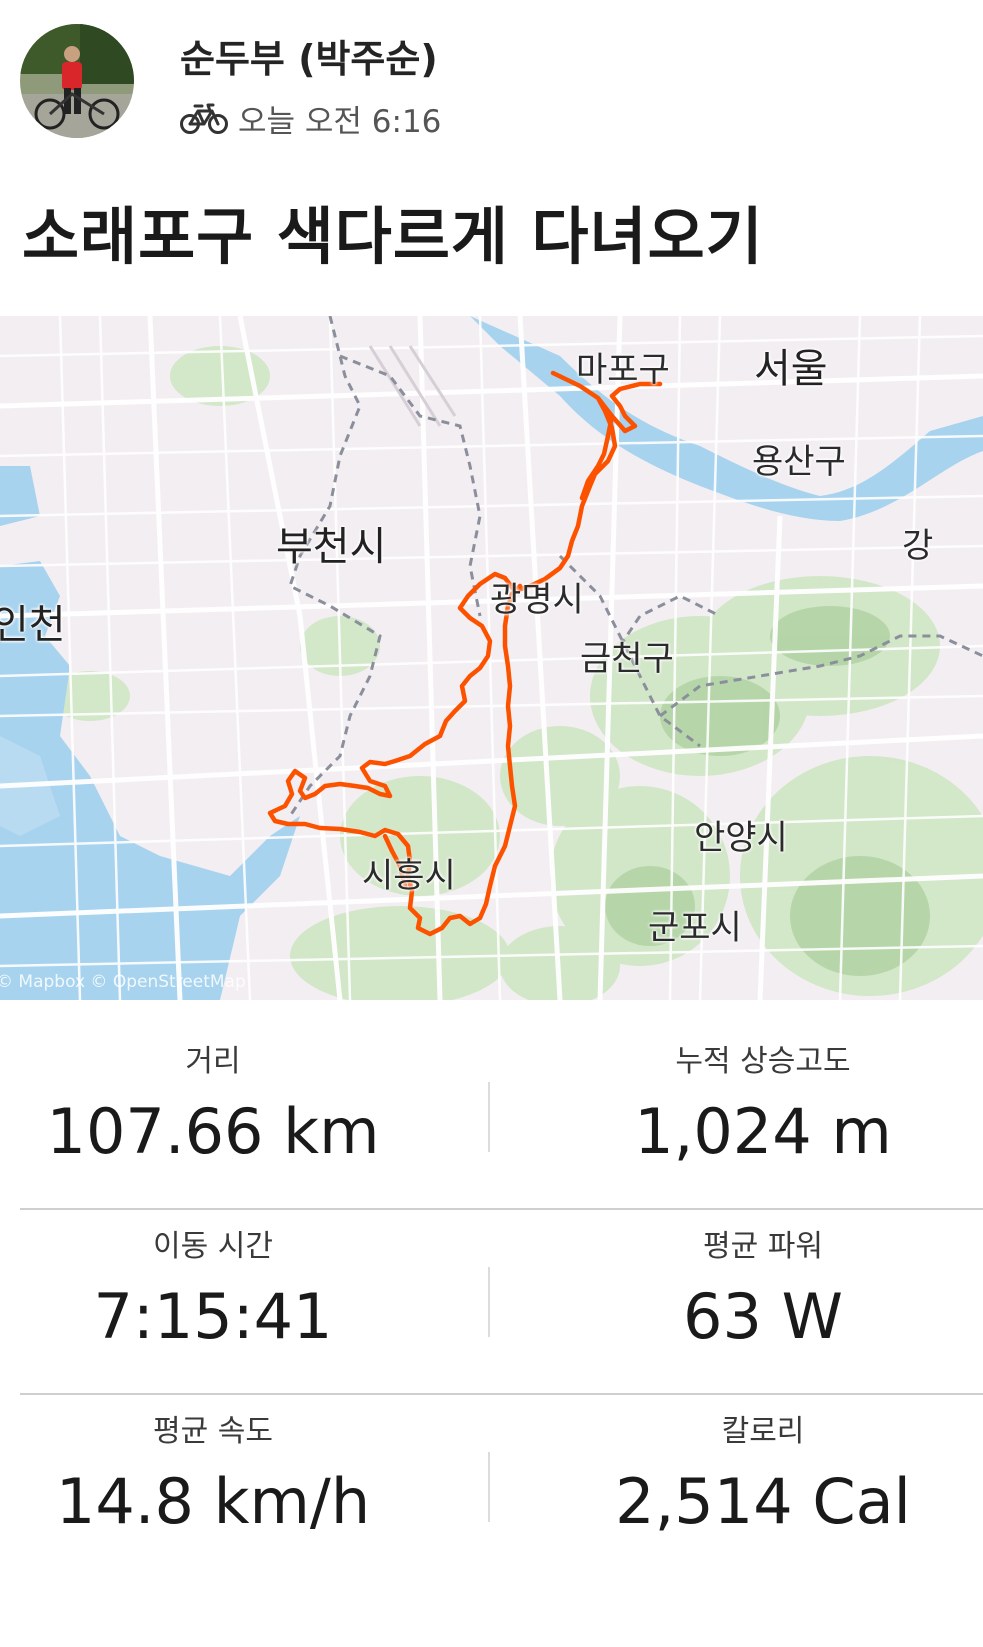 This screenshot has height=1647, width=983. What do you see at coordinates (331, 547) in the screenshot?
I see `map-label-bucheon: 부천시` at bounding box center [331, 547].